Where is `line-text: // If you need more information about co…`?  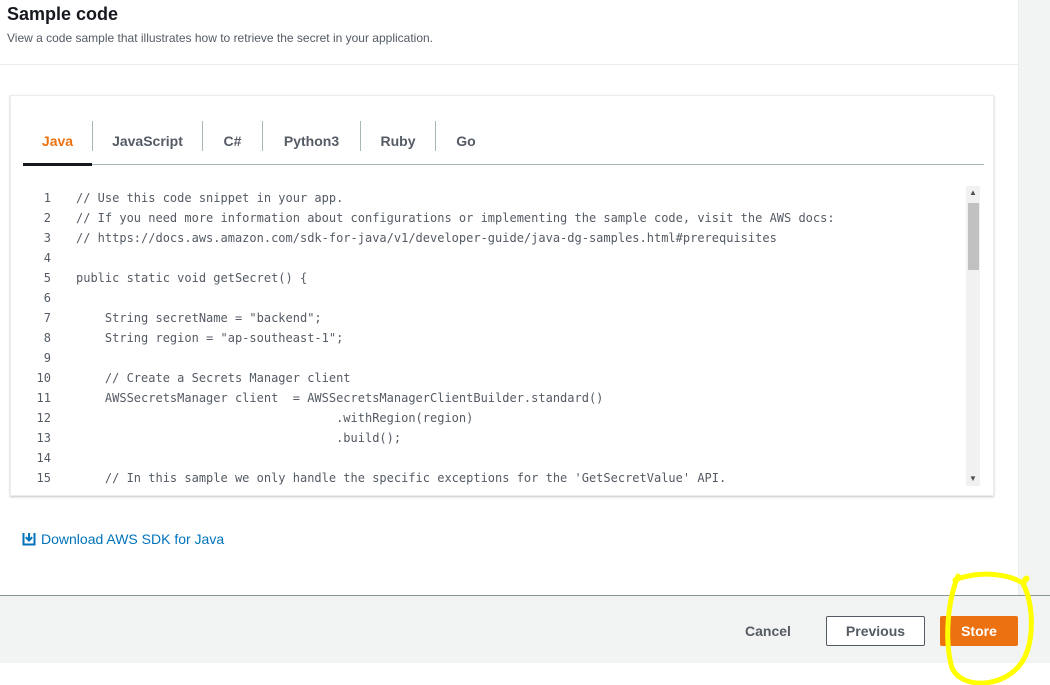
line-text: // If you need more information about co… is located at coordinates (455, 218).